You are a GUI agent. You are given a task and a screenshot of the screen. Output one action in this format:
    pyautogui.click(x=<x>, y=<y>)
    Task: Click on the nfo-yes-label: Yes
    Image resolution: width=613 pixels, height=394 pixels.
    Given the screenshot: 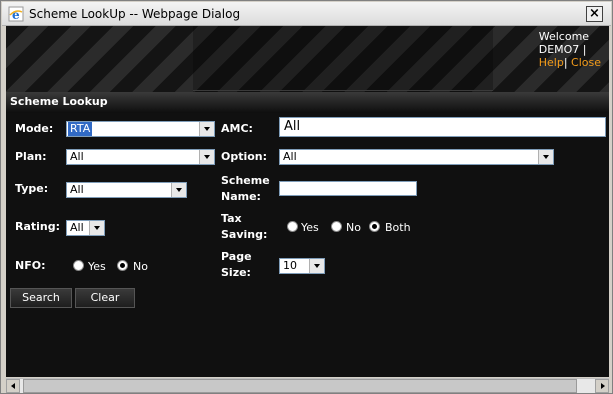 What is the action you would take?
    pyautogui.click(x=97, y=266)
    